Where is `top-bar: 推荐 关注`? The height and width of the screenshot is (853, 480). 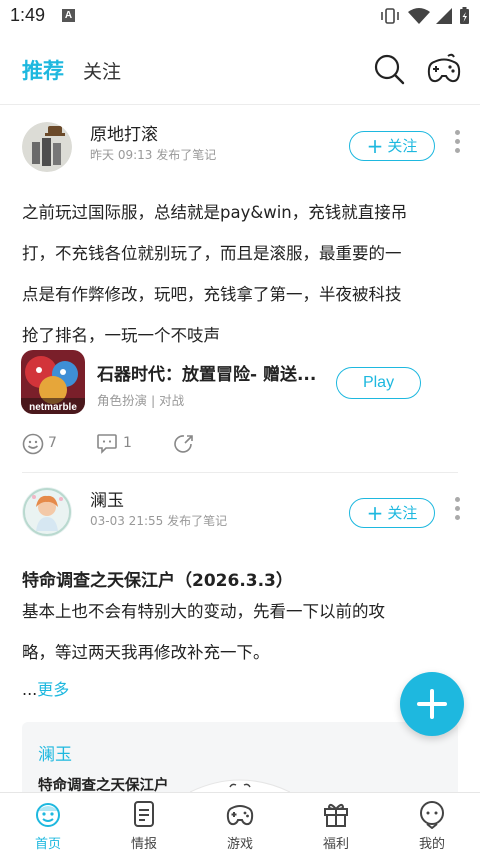
top-bar: 推荐 关注 is located at coordinates (240, 71).